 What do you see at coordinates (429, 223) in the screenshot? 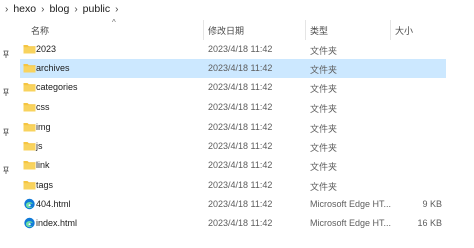
I see `file-size: 16 KB` at bounding box center [429, 223].